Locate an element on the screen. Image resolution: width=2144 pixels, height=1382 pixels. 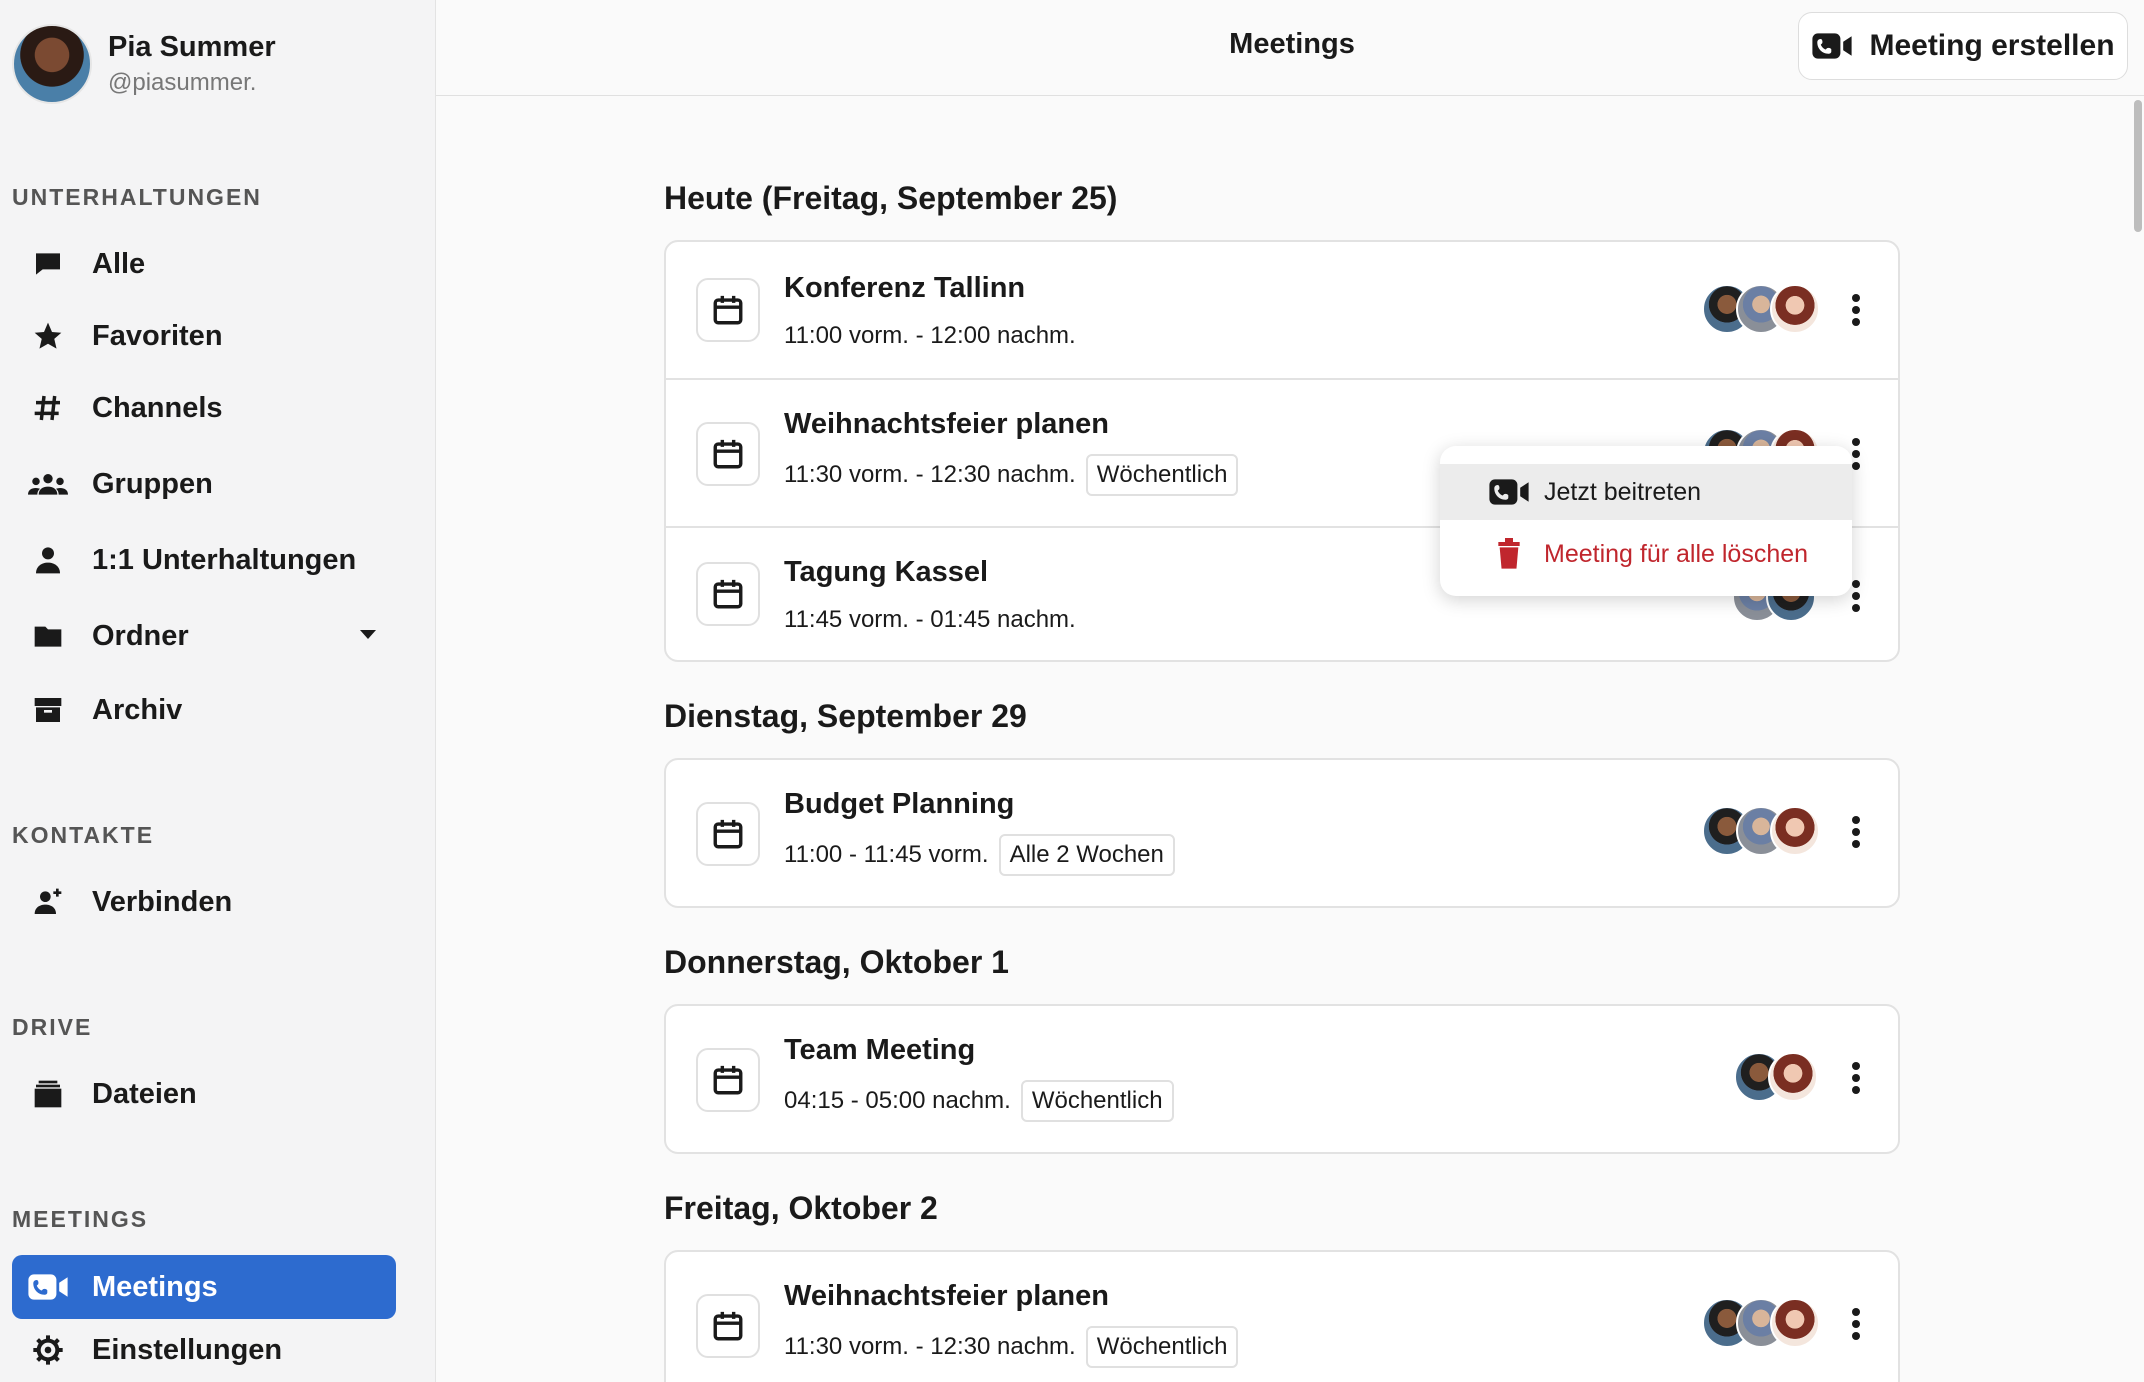
sidebar-item-favoriten: Favoriten is located at coordinates (204, 336).